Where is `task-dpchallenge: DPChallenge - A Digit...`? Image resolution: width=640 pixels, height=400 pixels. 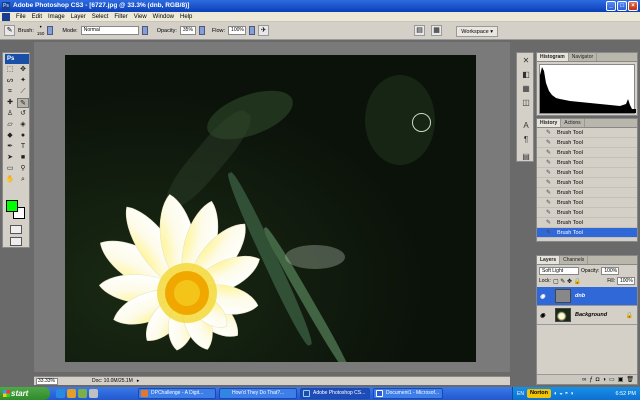
task-dpchallenge: DPChallenge - A Digit... is located at coordinates (177, 393).